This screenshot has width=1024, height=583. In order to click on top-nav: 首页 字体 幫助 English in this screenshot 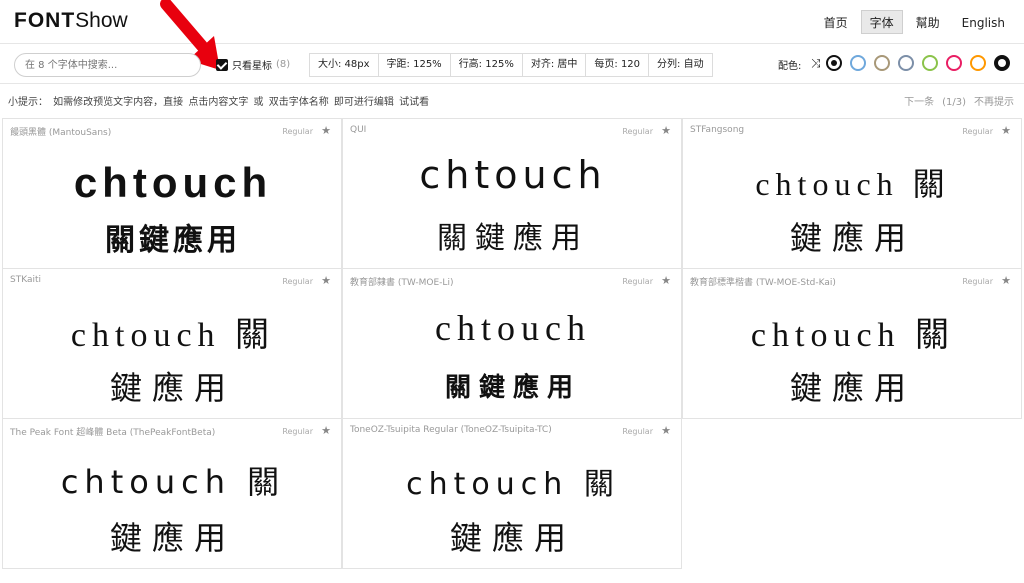, I will do `click(914, 22)`.